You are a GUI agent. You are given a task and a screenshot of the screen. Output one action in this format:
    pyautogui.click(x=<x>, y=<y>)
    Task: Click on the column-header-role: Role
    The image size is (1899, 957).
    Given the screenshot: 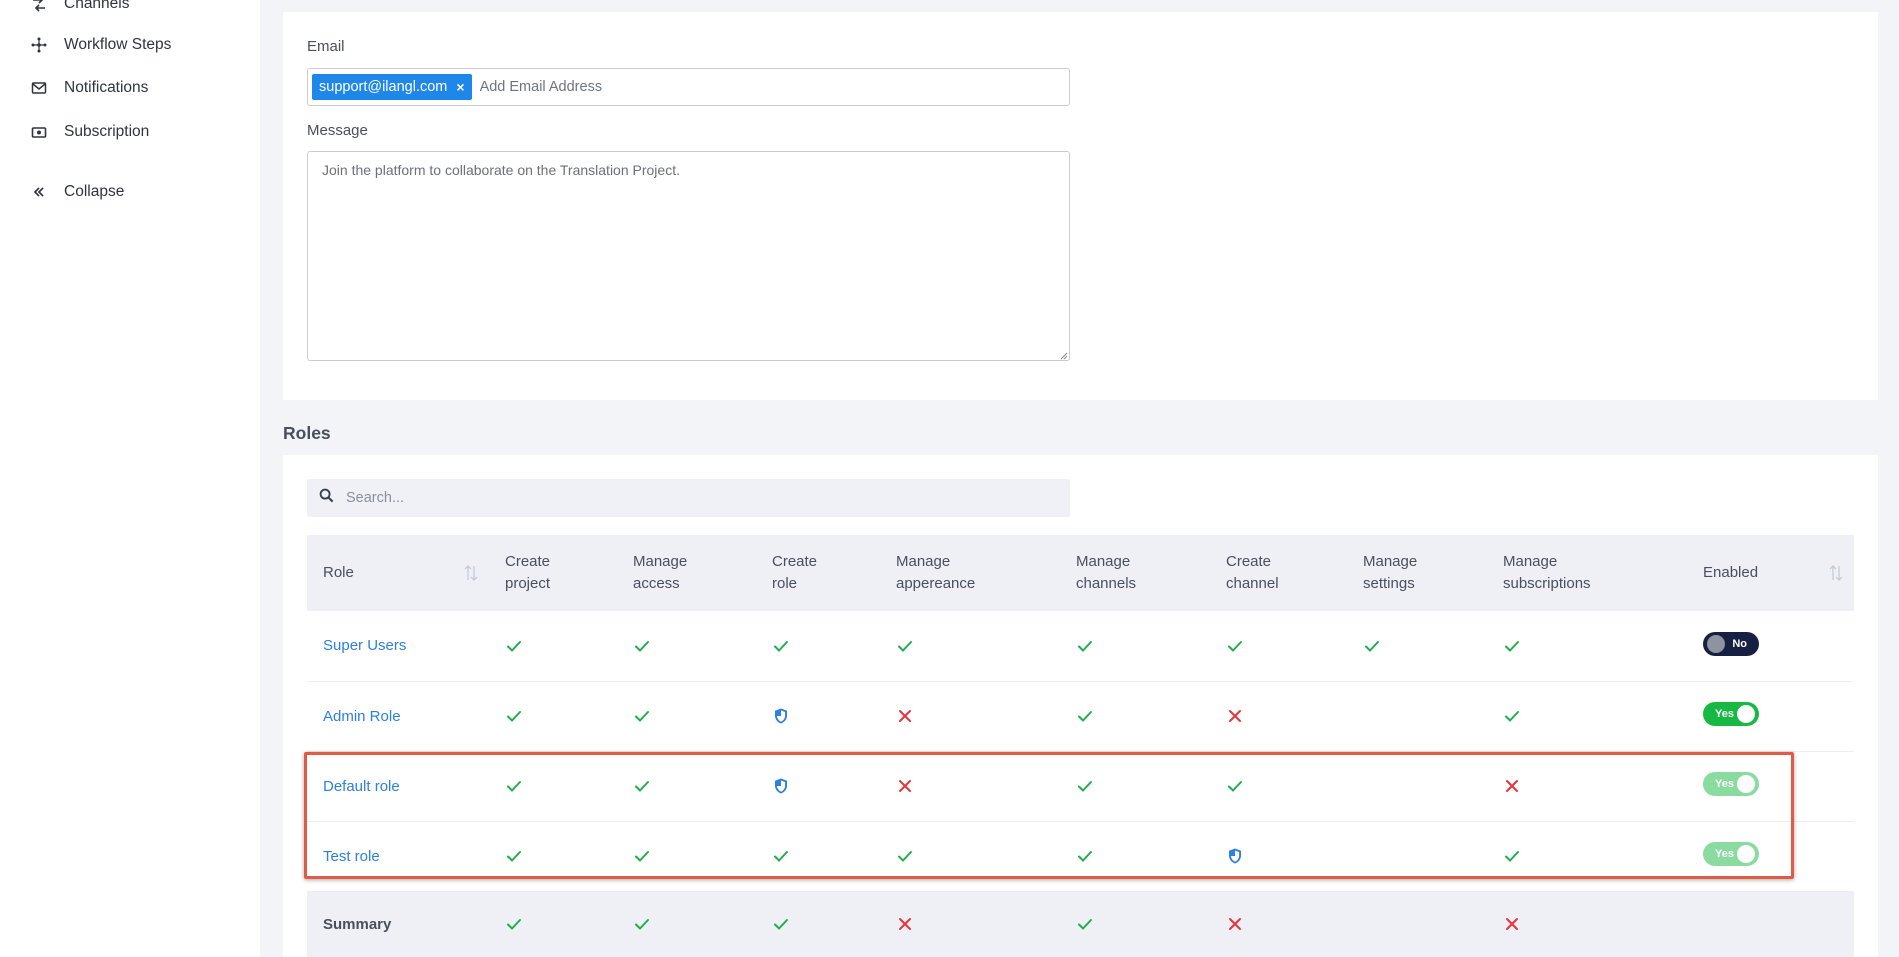 What is the action you would take?
    pyautogui.click(x=398, y=573)
    